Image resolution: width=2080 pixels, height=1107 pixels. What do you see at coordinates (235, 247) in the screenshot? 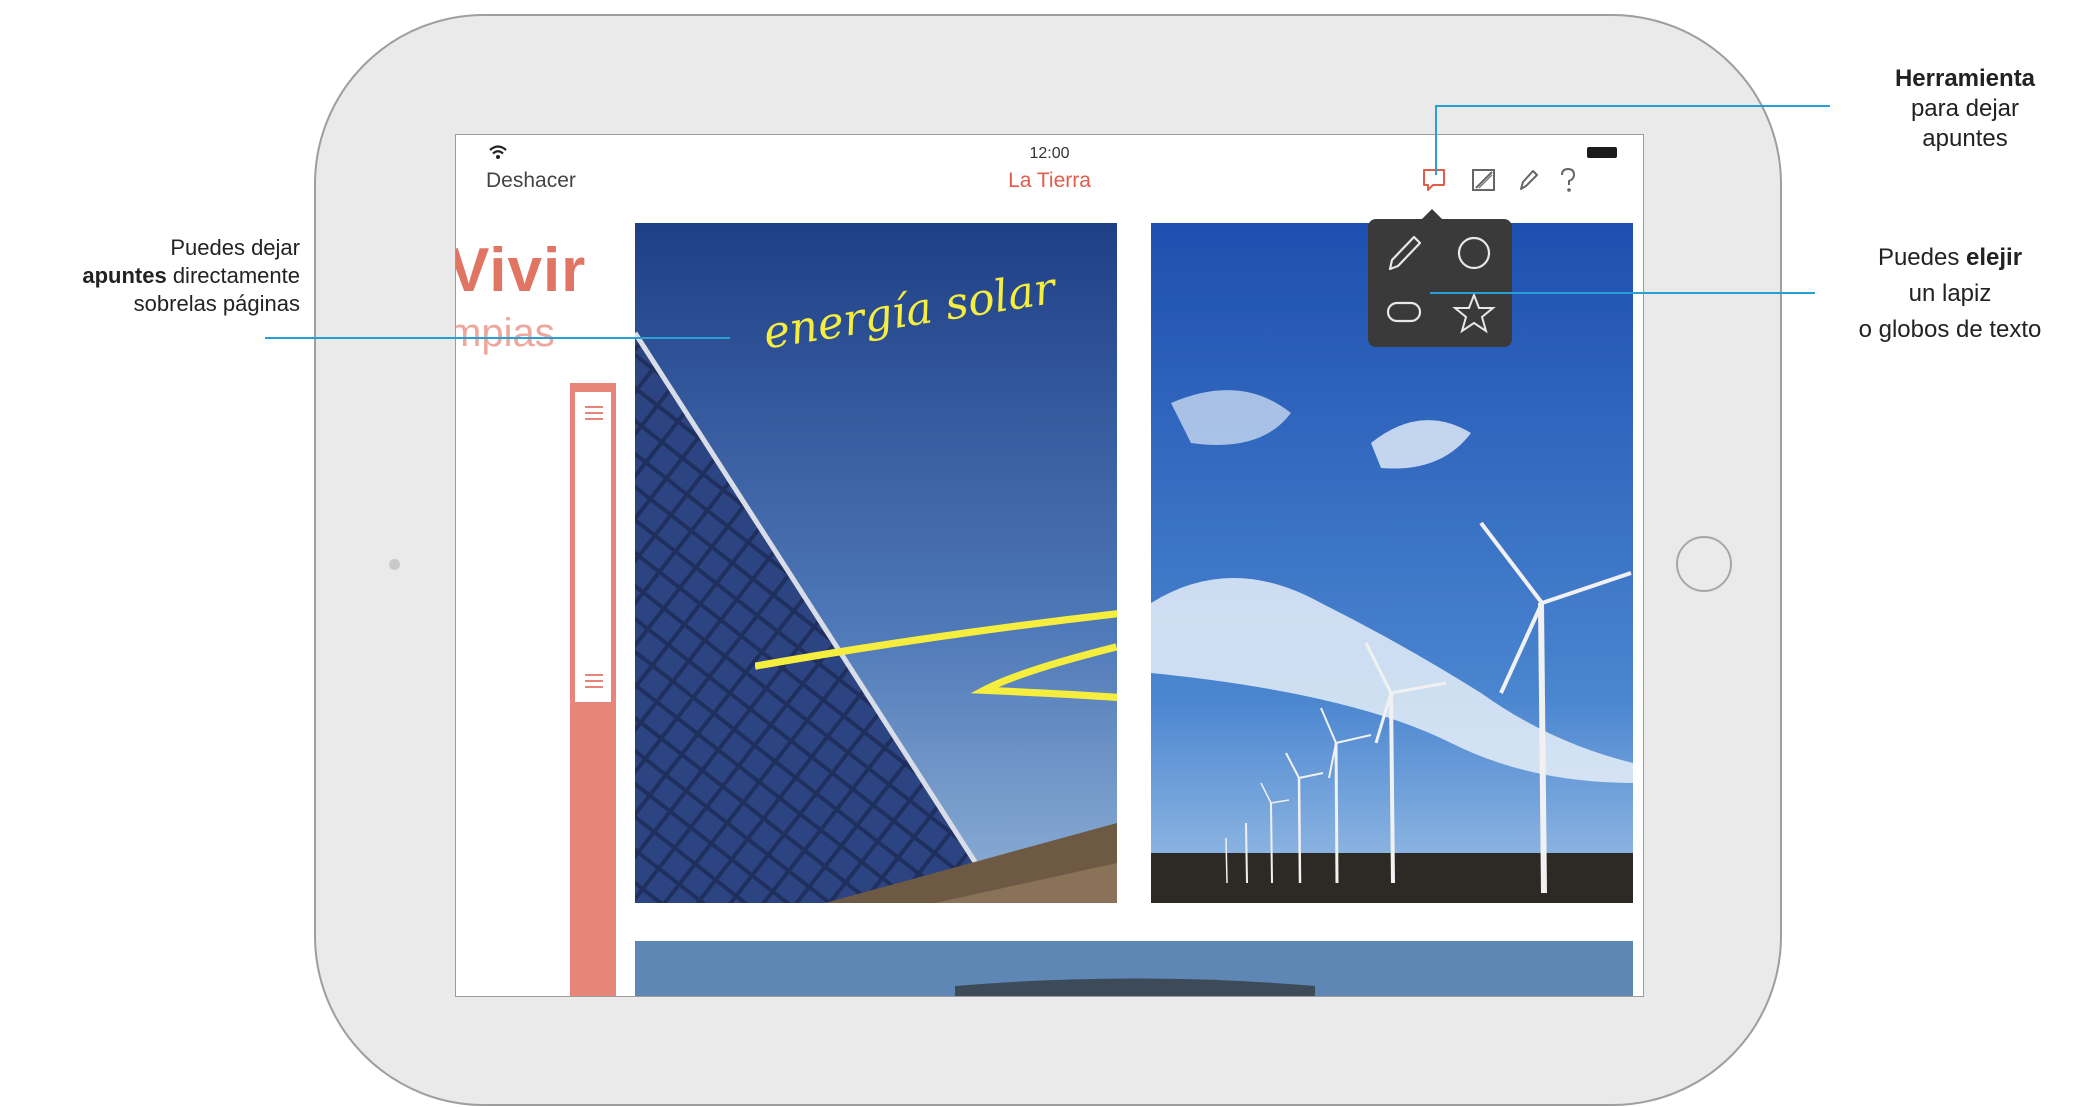
I see `callout-left-line1: Puedes dejar` at bounding box center [235, 247].